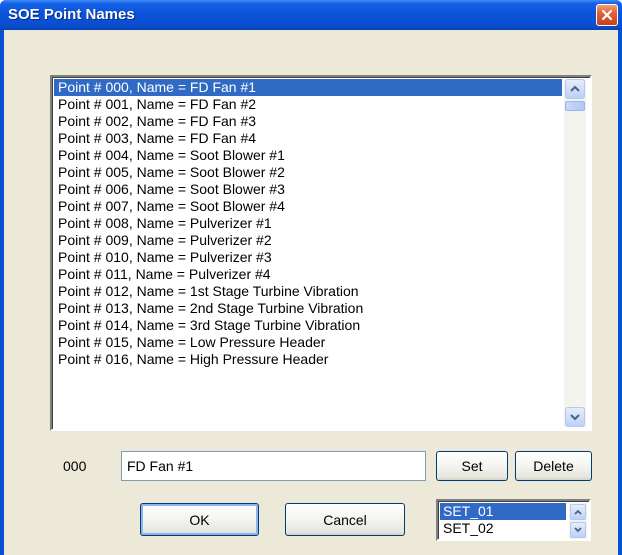 The width and height of the screenshot is (622, 555). I want to click on window-title: SOE Point Names, so click(71, 14).